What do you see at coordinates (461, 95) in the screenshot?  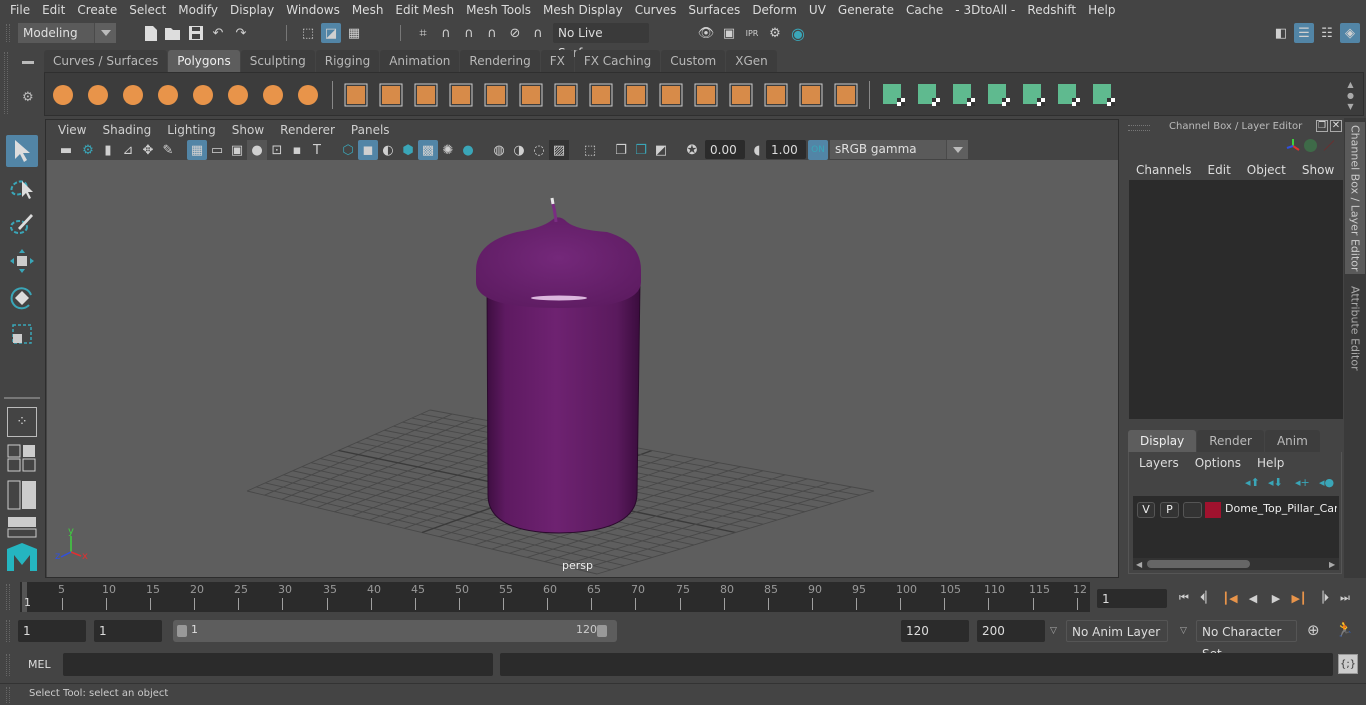 I see `smooth-icon` at bounding box center [461, 95].